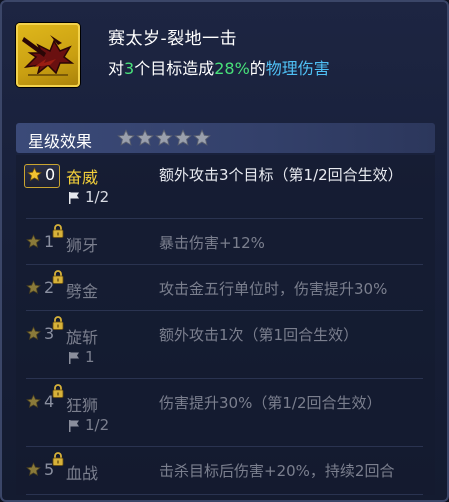 The image size is (449, 502). I want to click on effect-turns: 1, so click(81, 357).